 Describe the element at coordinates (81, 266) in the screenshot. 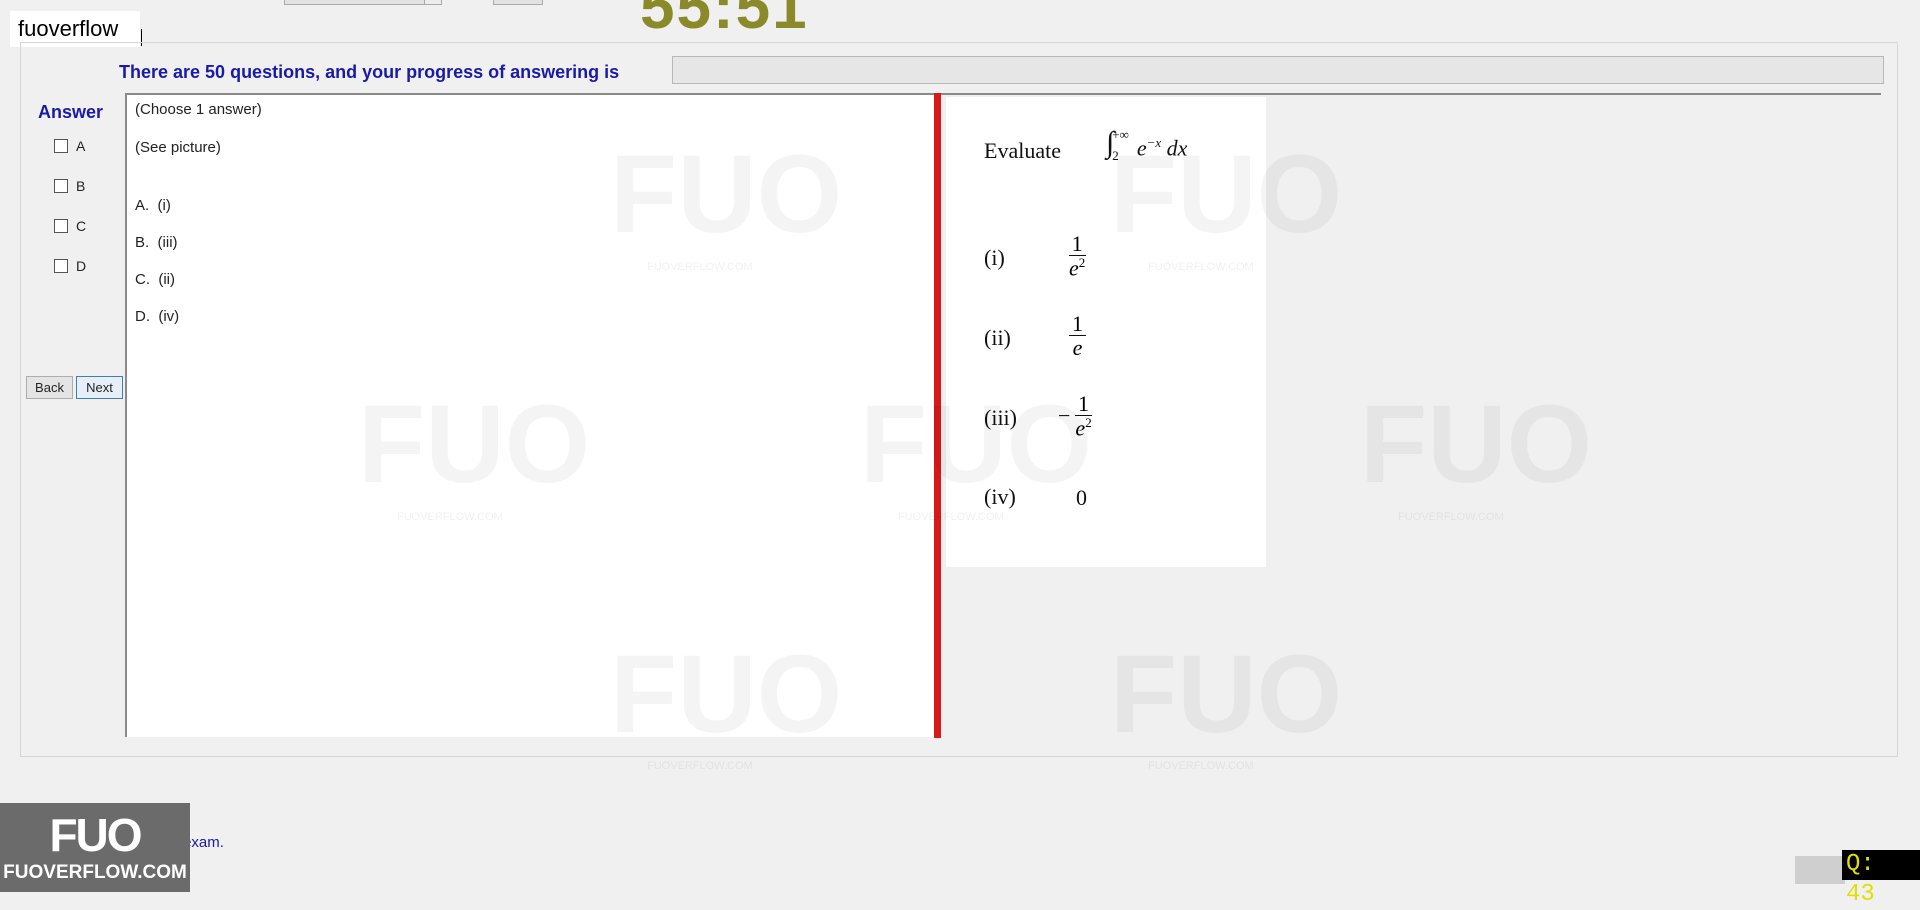

I see `answer-option-label: D` at that location.